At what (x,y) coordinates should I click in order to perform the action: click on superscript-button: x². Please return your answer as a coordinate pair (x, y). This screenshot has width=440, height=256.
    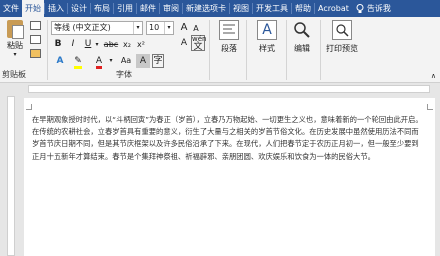
    Looking at the image, I should click on (141, 44).